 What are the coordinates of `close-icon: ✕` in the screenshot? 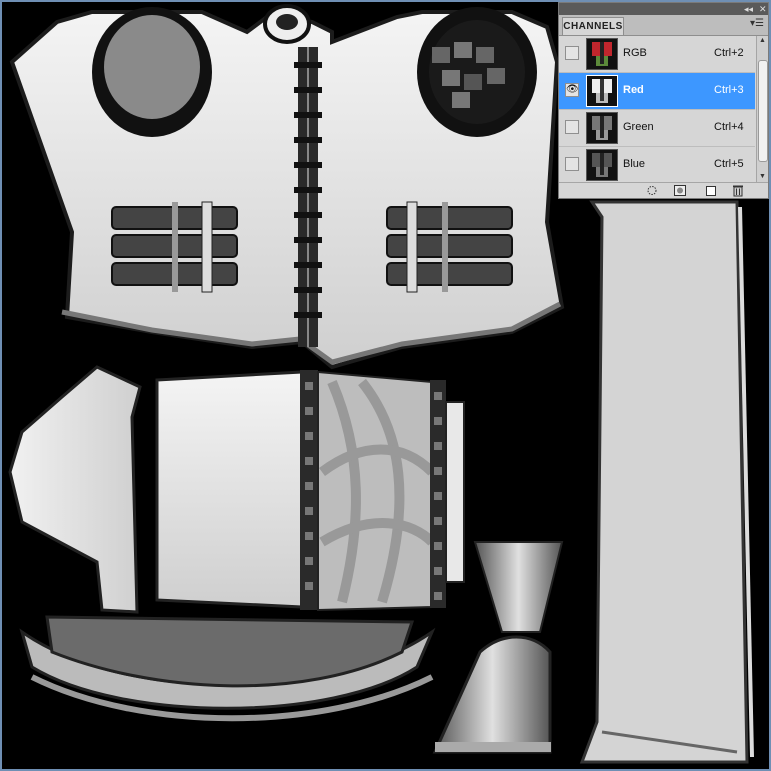 It's located at (763, 9).